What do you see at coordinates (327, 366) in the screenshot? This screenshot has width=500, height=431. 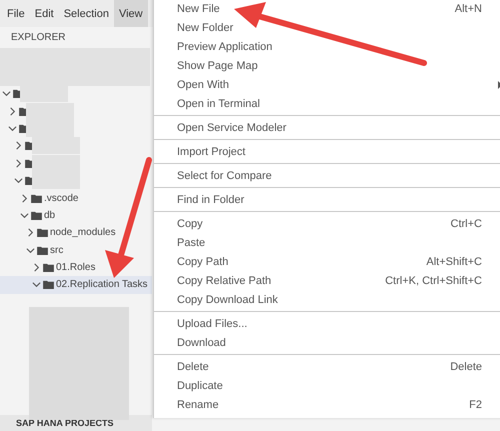 I see `context-menu-item: Delete Delete` at bounding box center [327, 366].